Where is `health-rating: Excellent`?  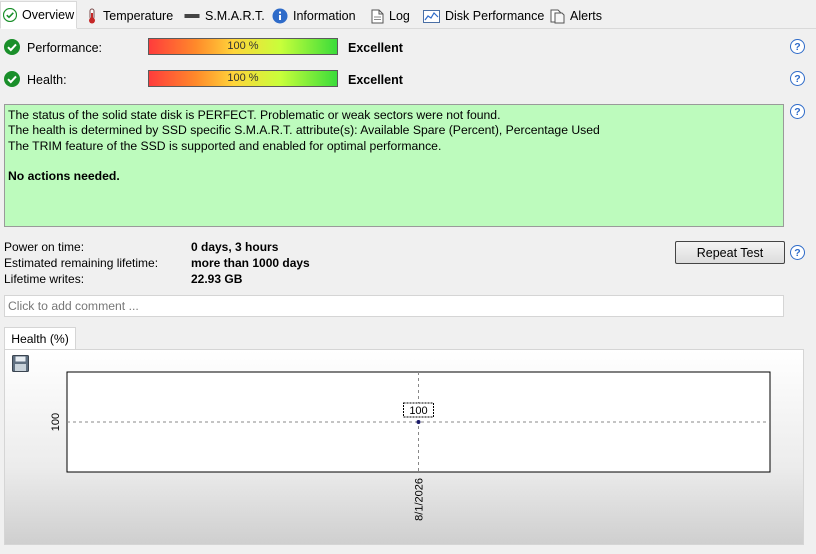
health-rating: Excellent is located at coordinates (375, 80).